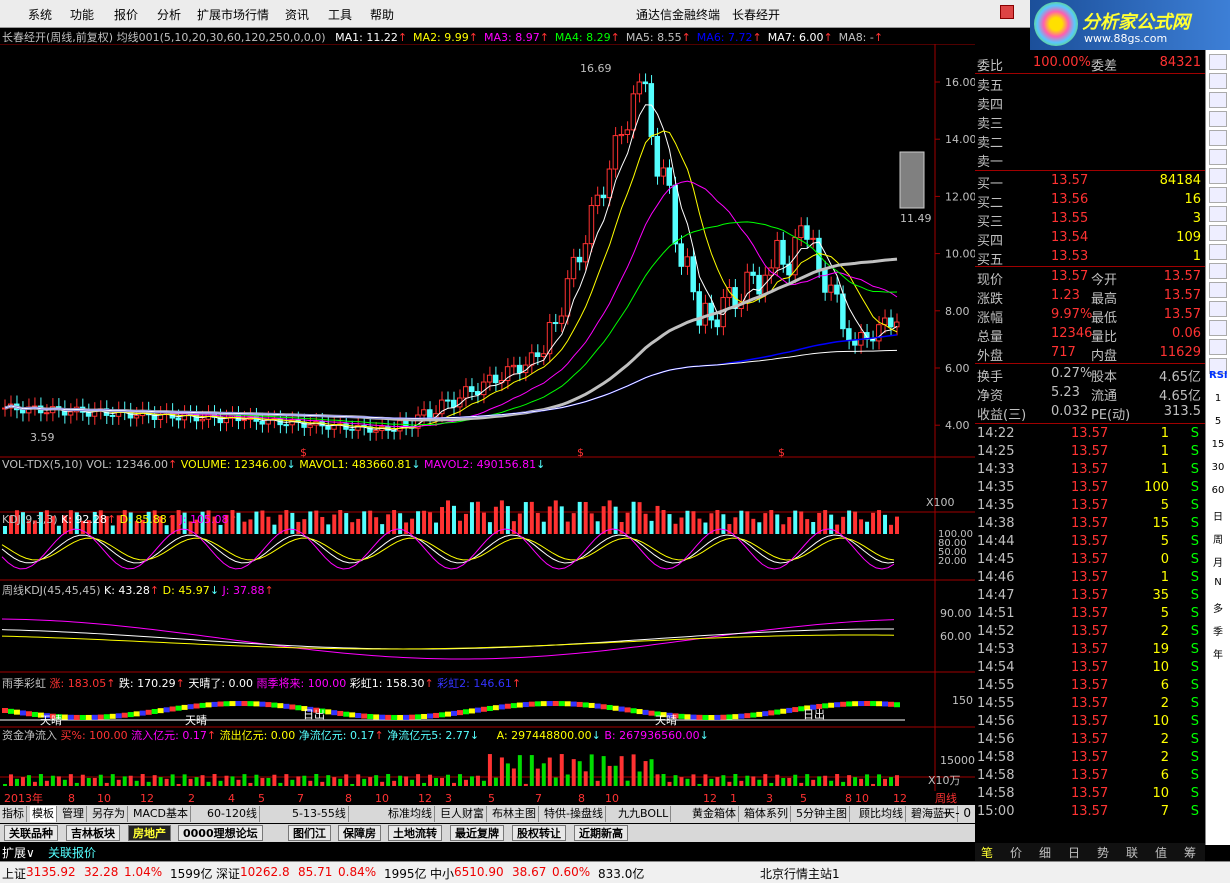 This screenshot has width=1230, height=883. I want to click on formula-tab: MACD基本, so click(161, 814).